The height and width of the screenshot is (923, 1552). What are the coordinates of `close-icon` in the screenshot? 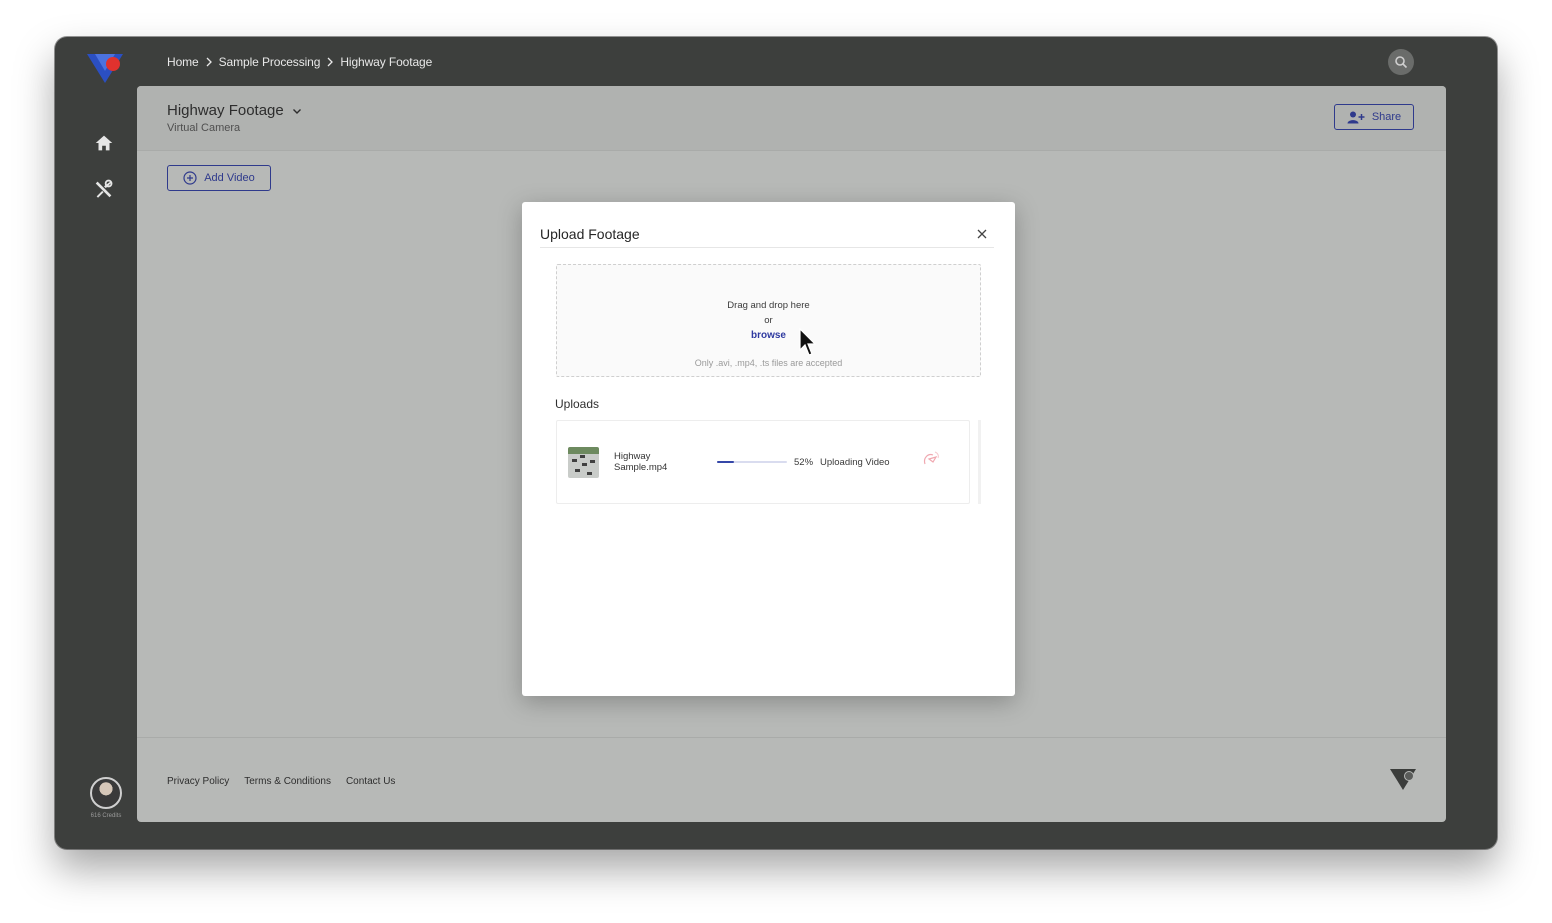 It's located at (982, 234).